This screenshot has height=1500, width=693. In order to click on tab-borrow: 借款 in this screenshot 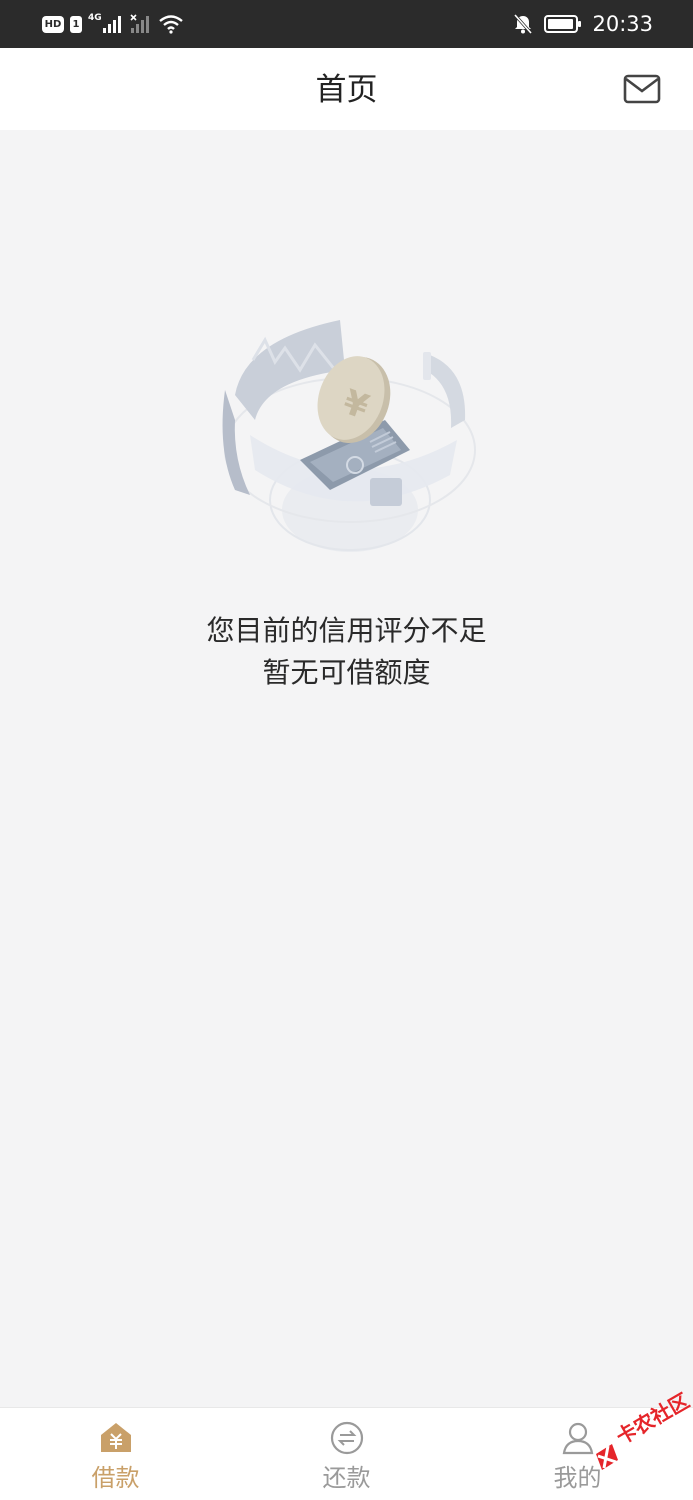, I will do `click(115, 1454)`.